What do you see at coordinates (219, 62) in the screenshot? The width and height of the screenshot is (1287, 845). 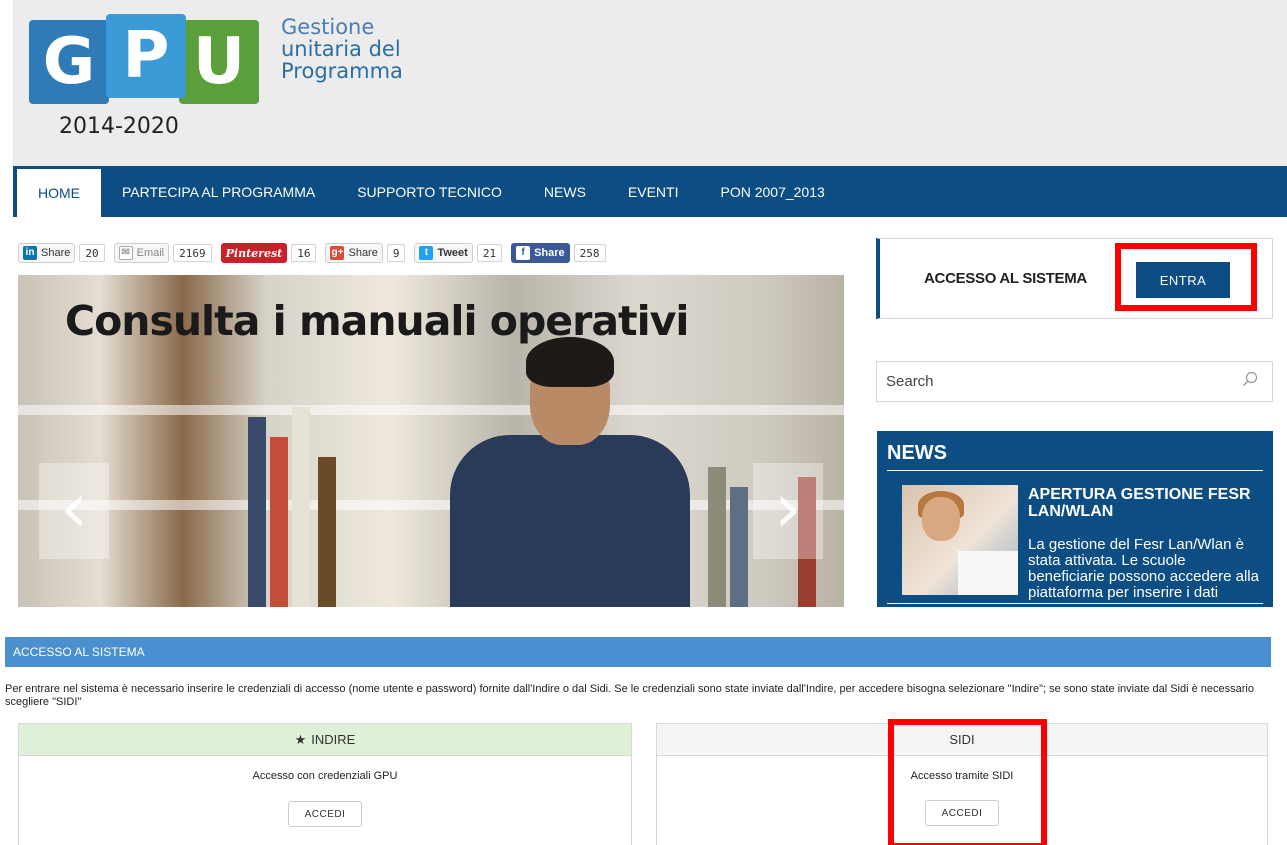 I see `logo-letter-u: U` at bounding box center [219, 62].